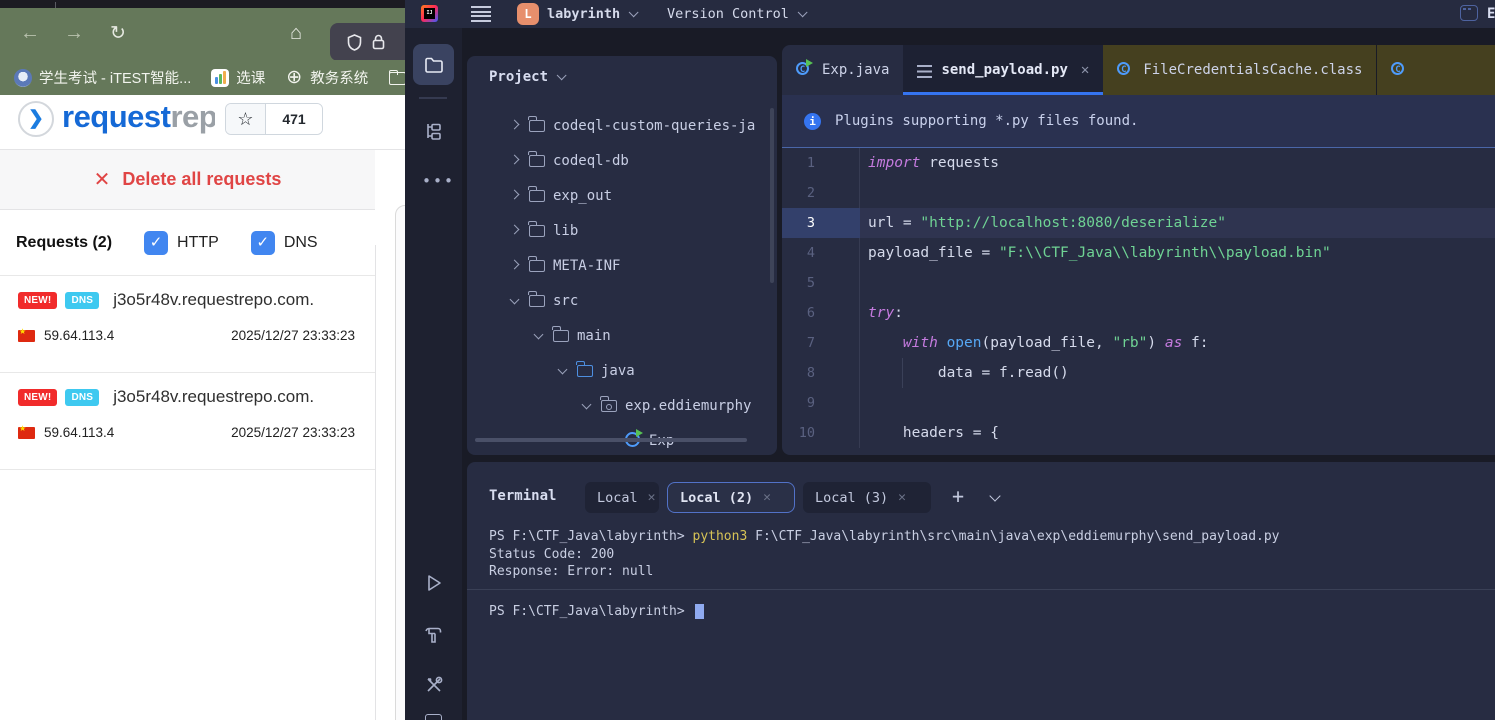  Describe the element at coordinates (433, 717) in the screenshot. I see `terminal-tool-button` at that location.